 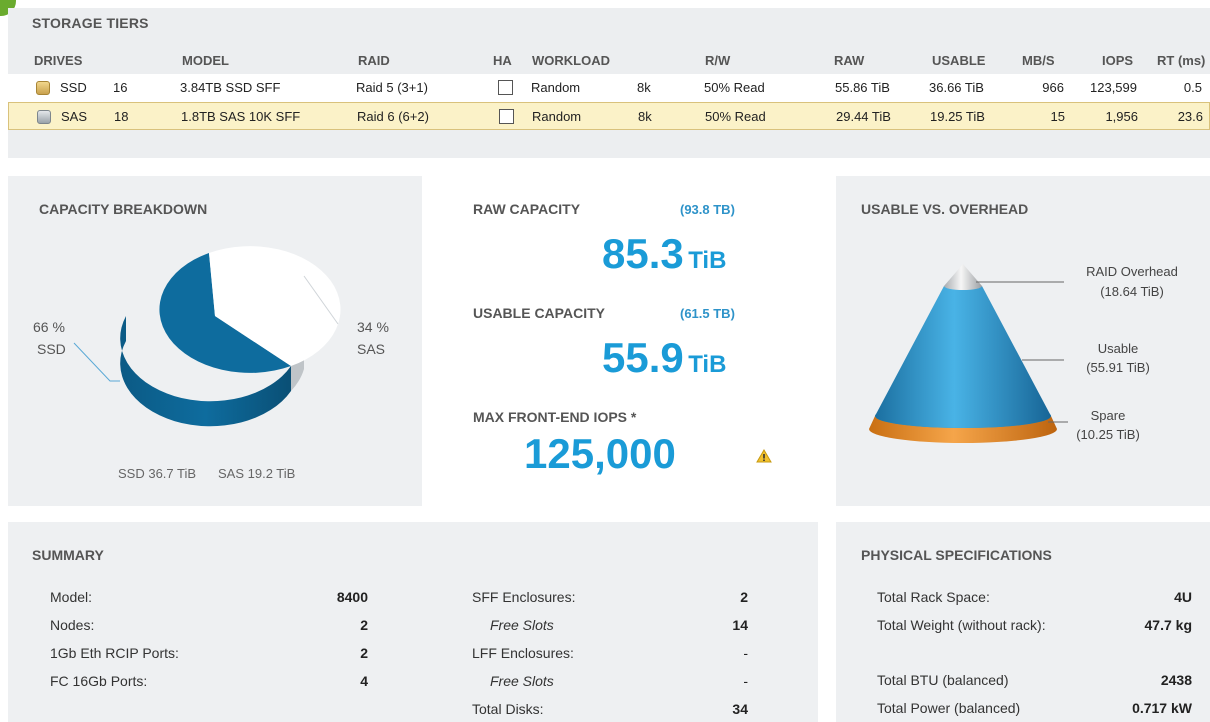 What do you see at coordinates (1176, 680) in the screenshot?
I see `phys-value-btu: 2438` at bounding box center [1176, 680].